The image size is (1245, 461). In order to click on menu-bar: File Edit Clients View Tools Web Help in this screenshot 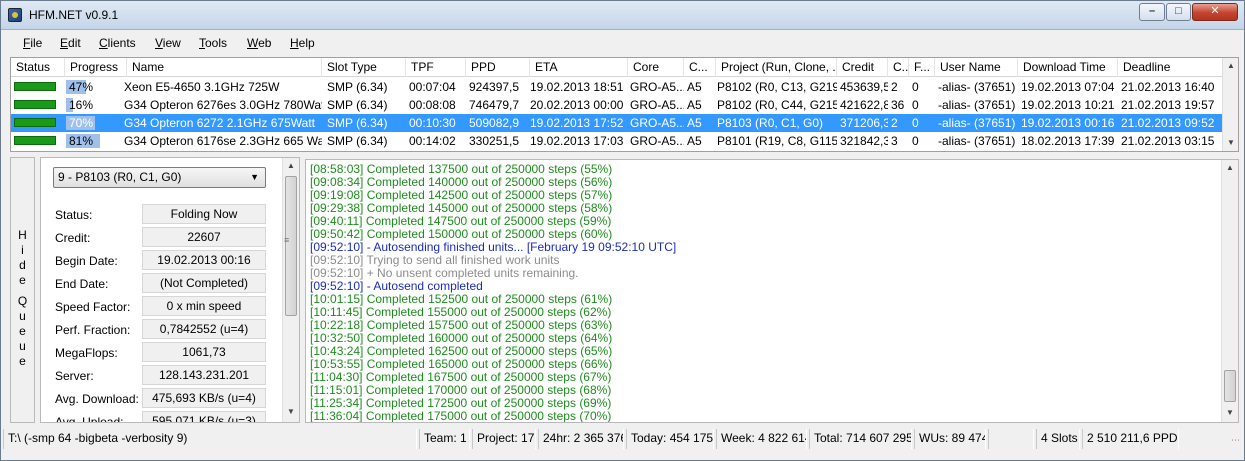, I will do `click(622, 43)`.